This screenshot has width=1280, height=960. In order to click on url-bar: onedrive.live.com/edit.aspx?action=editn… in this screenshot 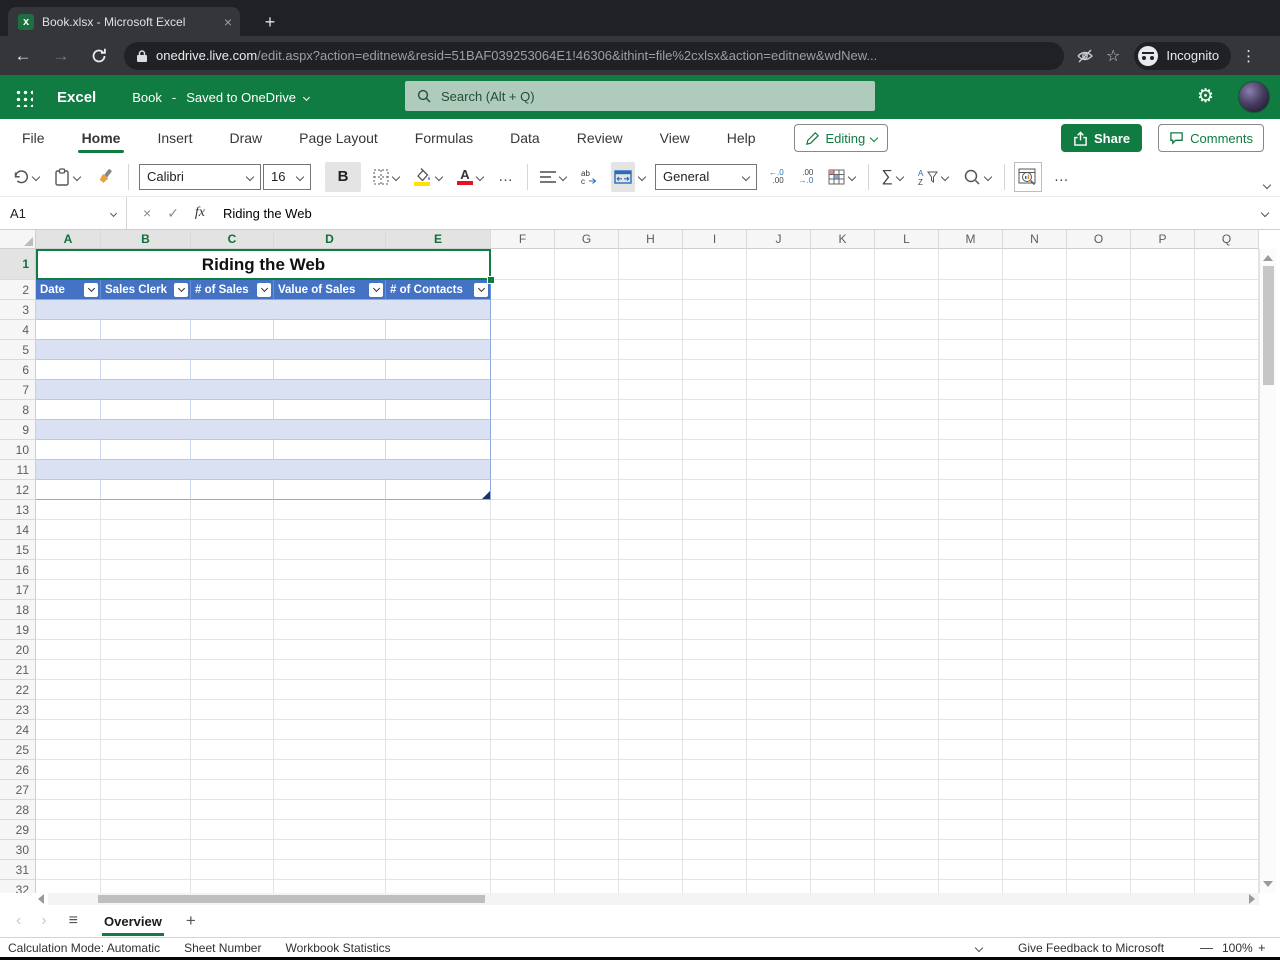, I will do `click(594, 55)`.